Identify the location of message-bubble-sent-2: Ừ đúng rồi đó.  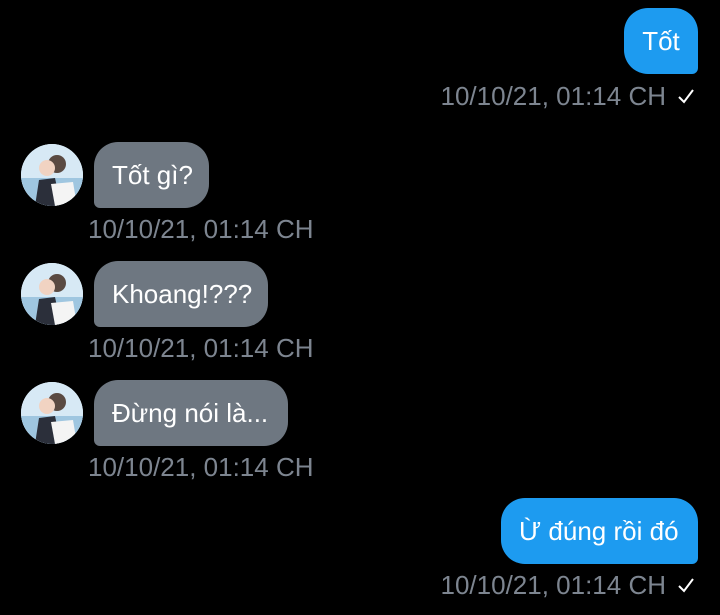
(599, 531).